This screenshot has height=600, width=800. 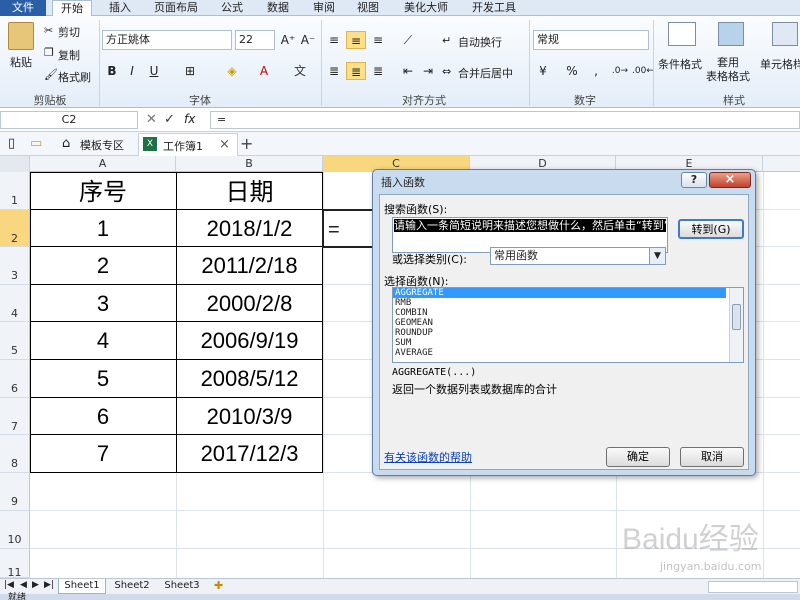 What do you see at coordinates (356, 40) in the screenshot?
I see `align-middle-icon: ≡` at bounding box center [356, 40].